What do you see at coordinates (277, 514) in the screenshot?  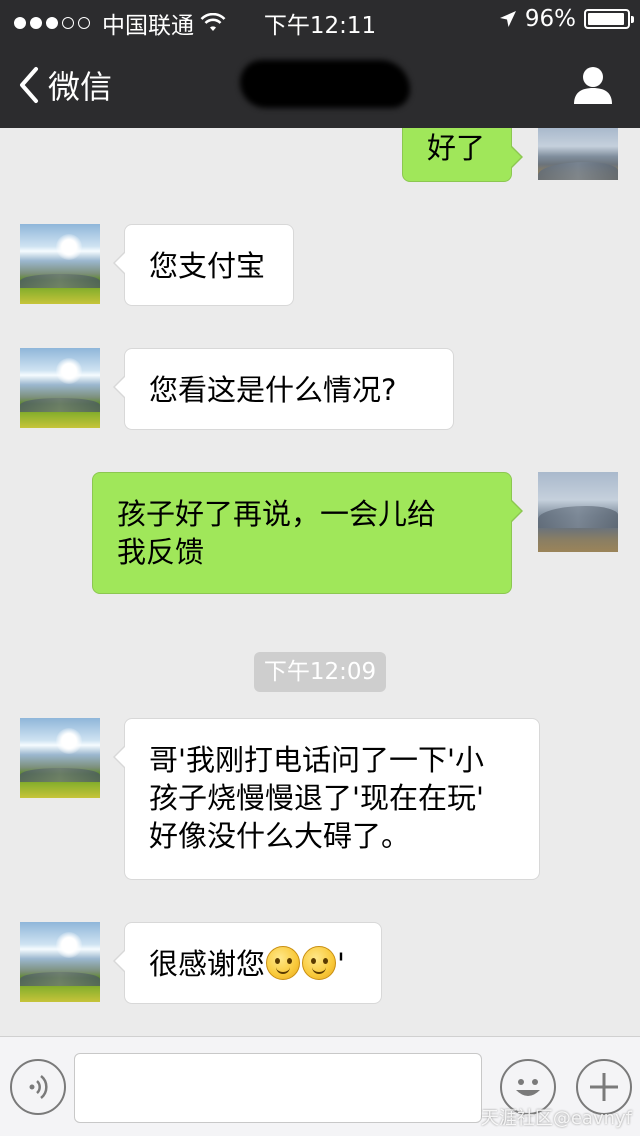 I see `message-line: 孩子好了再说，一会儿给` at bounding box center [277, 514].